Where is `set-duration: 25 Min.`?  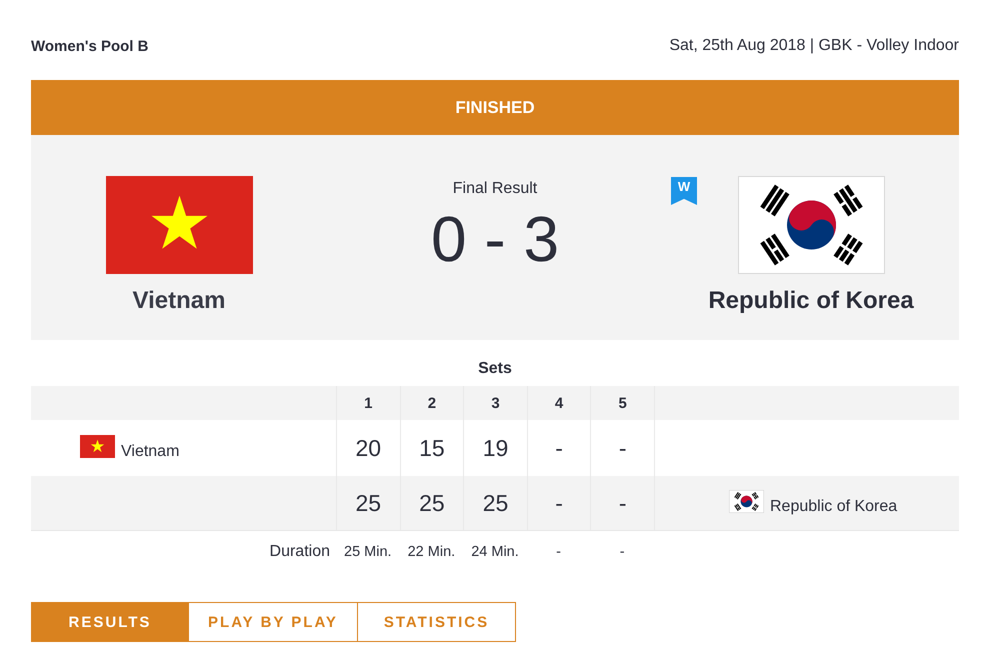
set-duration: 25 Min. is located at coordinates (368, 552).